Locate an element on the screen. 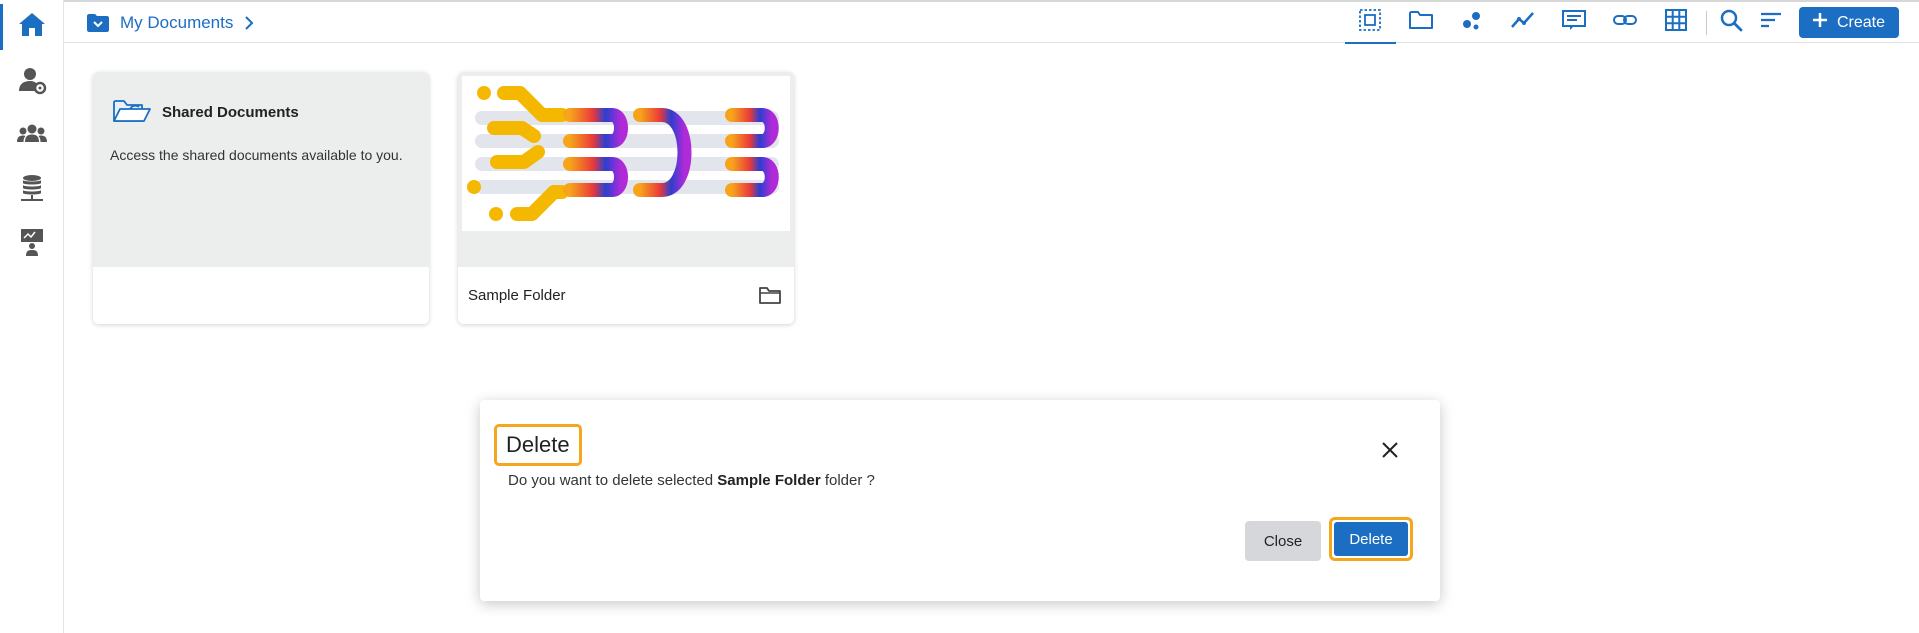 The height and width of the screenshot is (633, 1919). shared-folder-icon is located at coordinates (131, 112).